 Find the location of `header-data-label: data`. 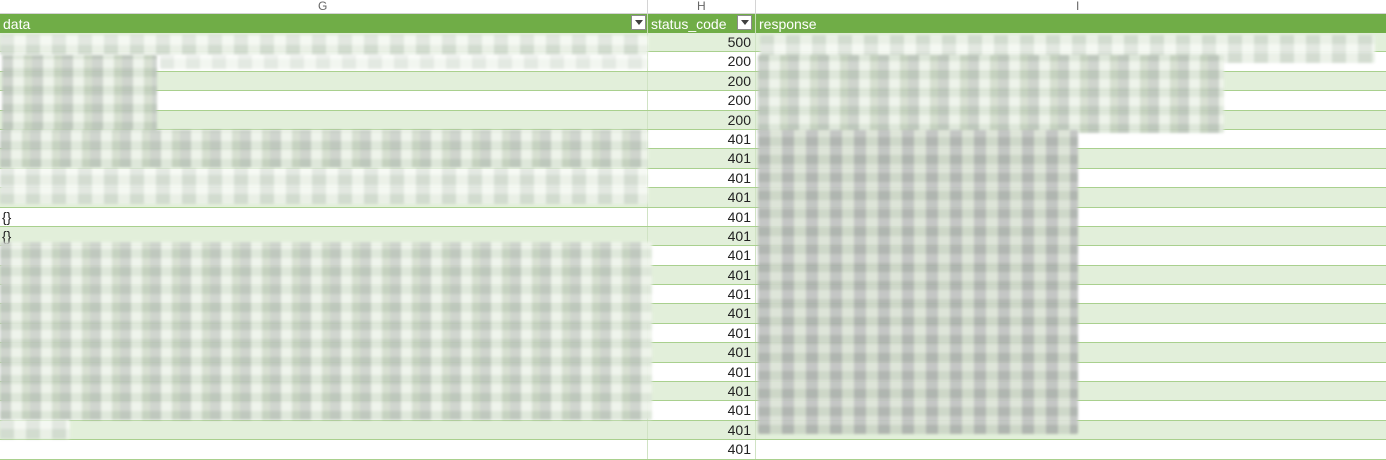

header-data-label: data is located at coordinates (17, 24).